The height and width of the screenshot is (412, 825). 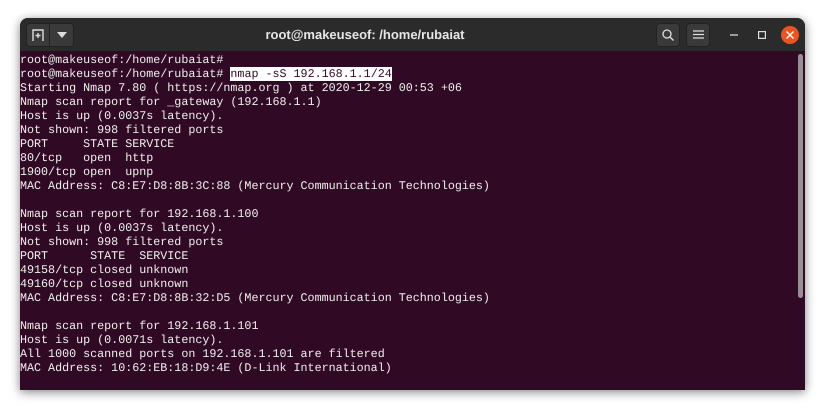 What do you see at coordinates (171, 102) in the screenshot?
I see `output-line: Nmap scan report for _gateway (192.168.1.1)` at bounding box center [171, 102].